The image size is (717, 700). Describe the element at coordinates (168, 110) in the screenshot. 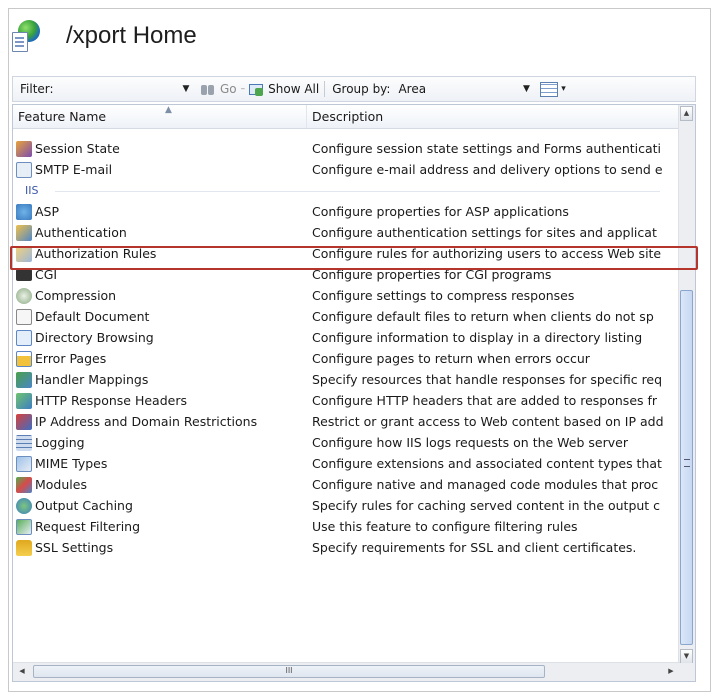

I see `sort-ascending-icon: ▲` at that location.